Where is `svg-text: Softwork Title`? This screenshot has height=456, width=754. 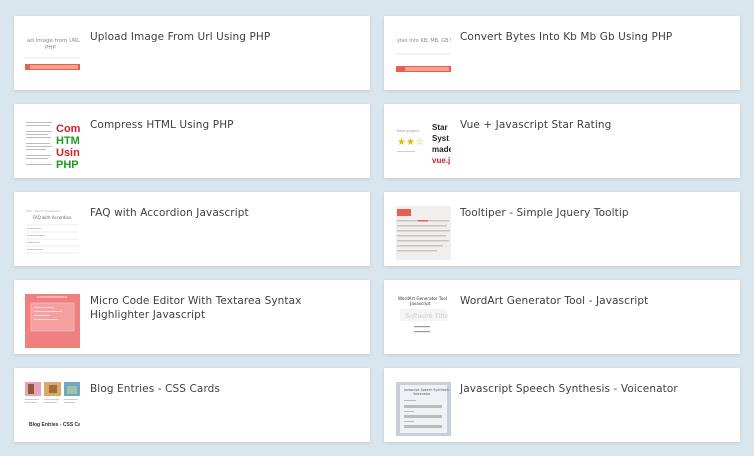
svg-text: Softwork Title is located at coordinates (427, 316).